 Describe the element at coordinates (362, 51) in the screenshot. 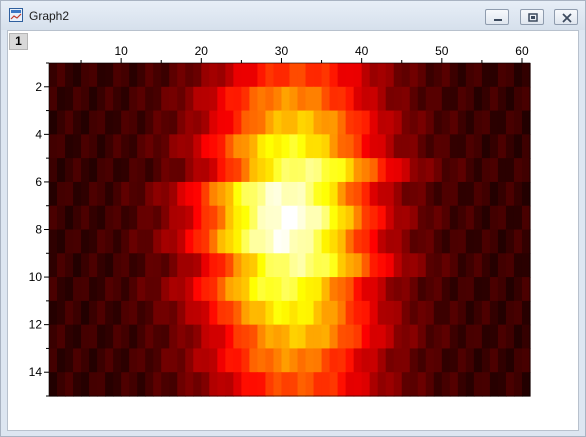

I see `x-tick-label: 40` at that location.